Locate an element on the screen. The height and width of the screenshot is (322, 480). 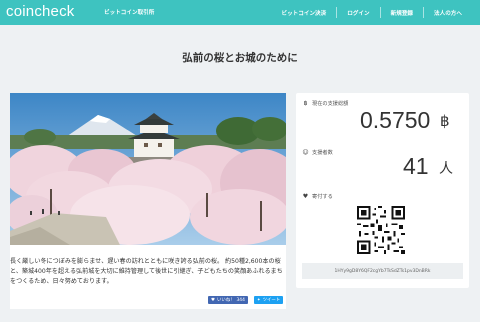
supporters-unit: 人 is located at coordinates (446, 169).